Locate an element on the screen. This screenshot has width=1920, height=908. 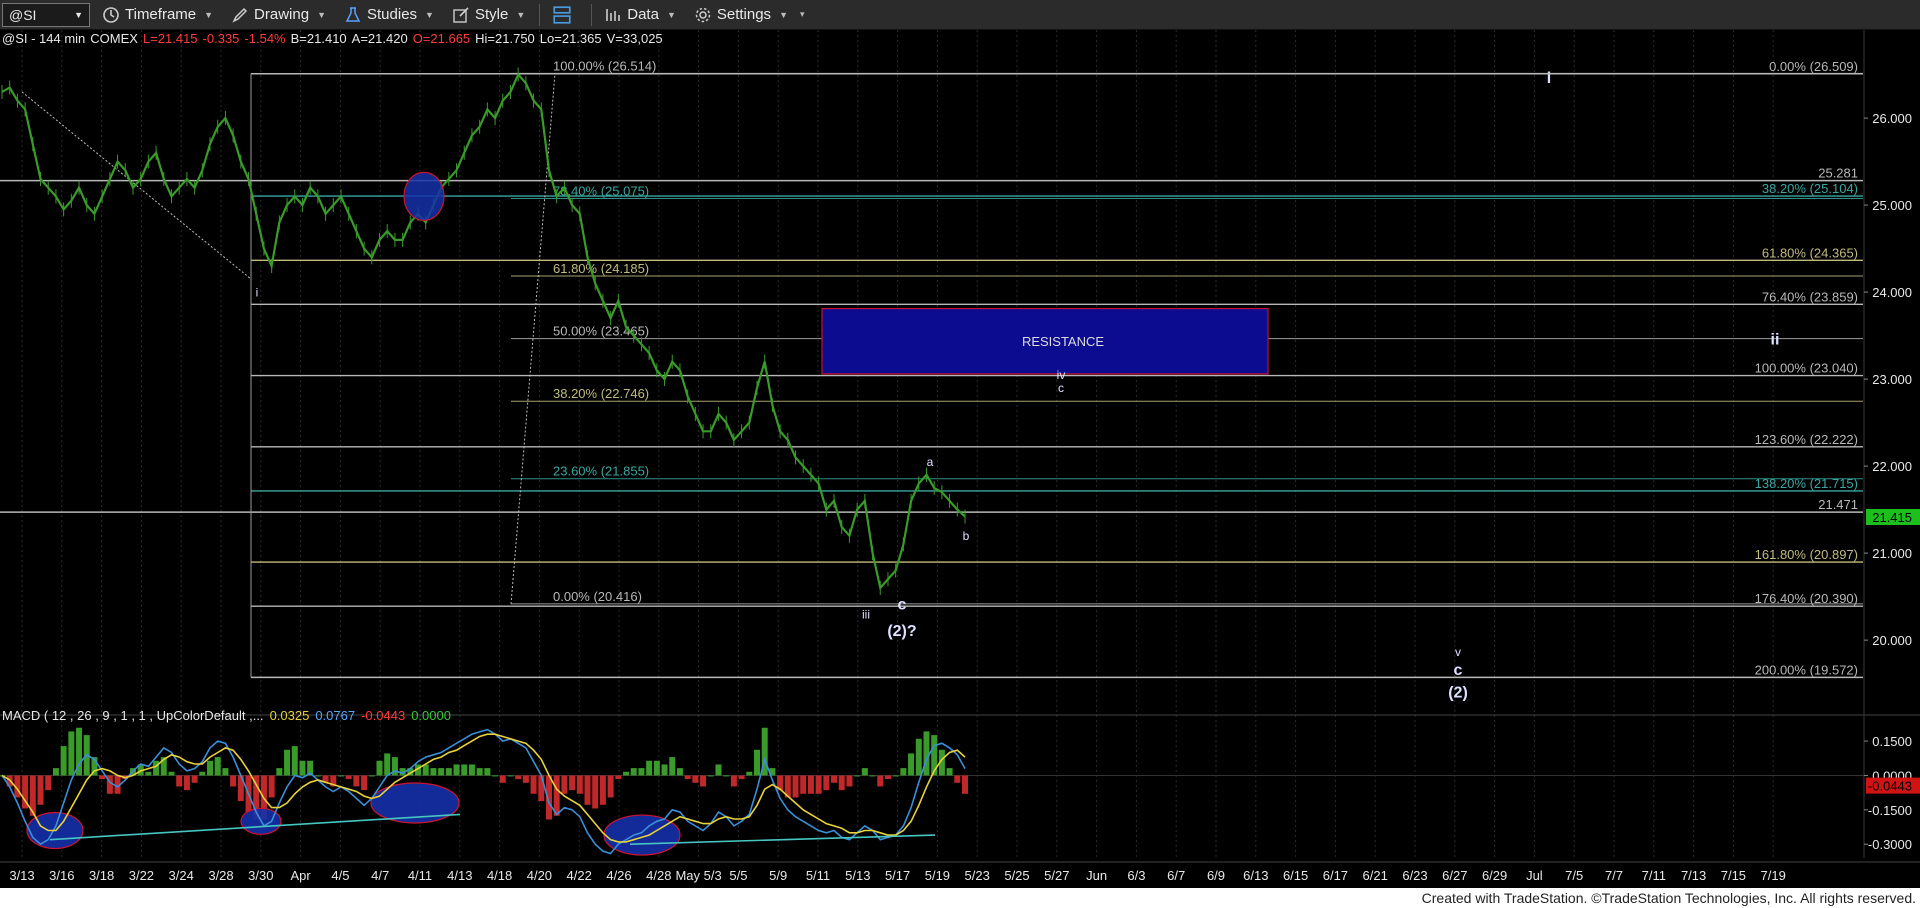
time-axis-label: 7/19 is located at coordinates (1773, 875).